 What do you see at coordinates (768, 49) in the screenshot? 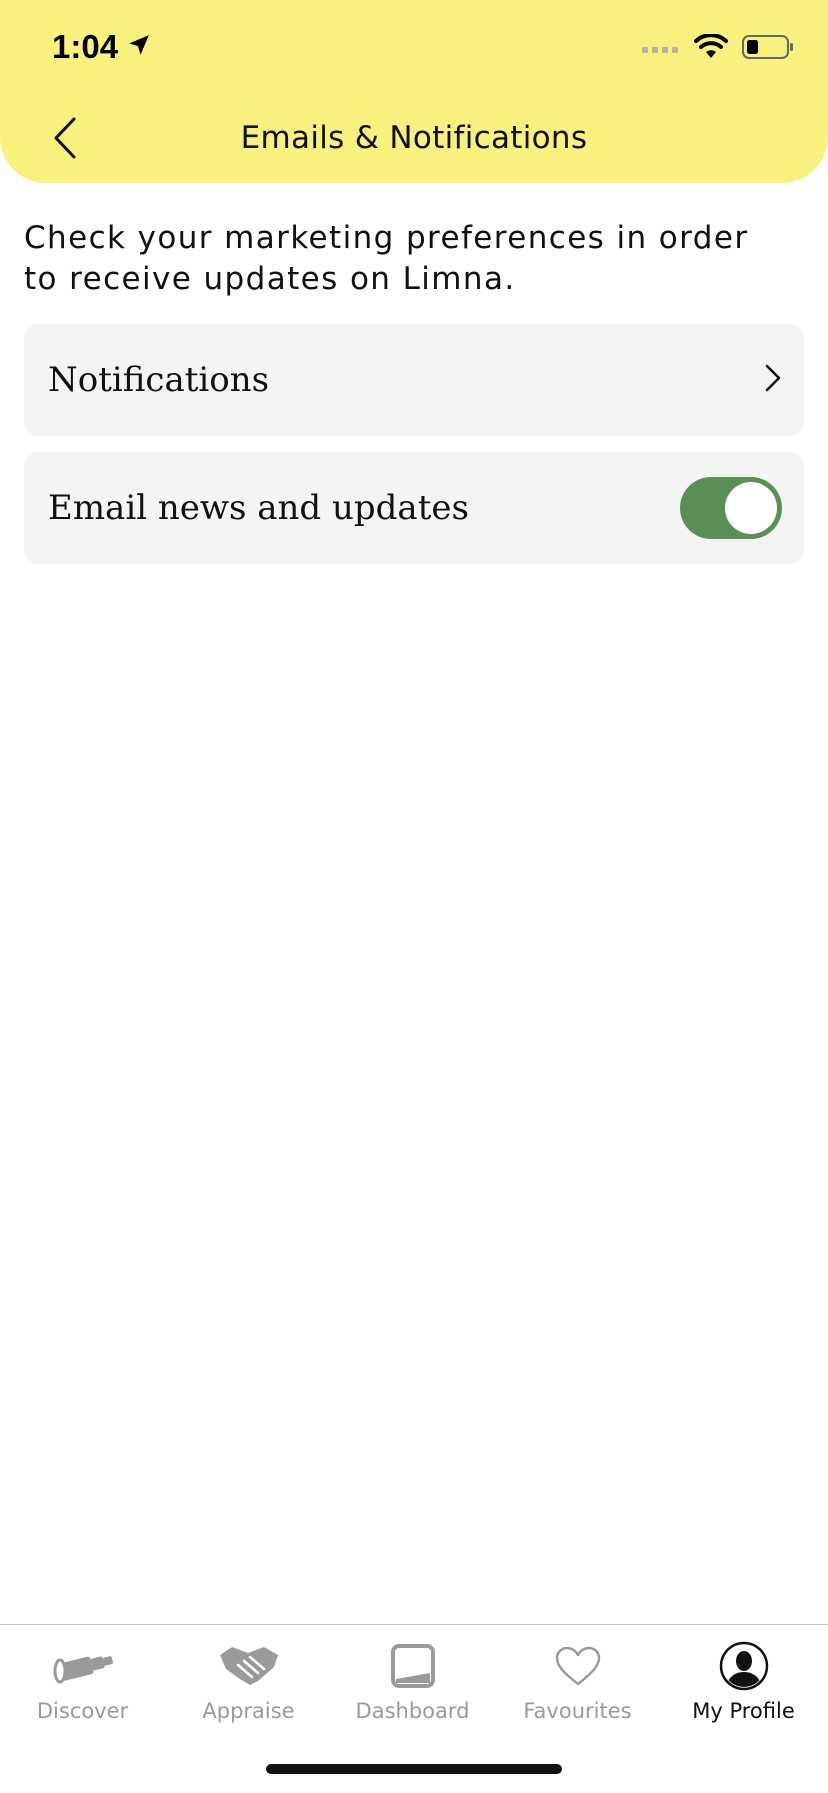
I see `battery-icon` at bounding box center [768, 49].